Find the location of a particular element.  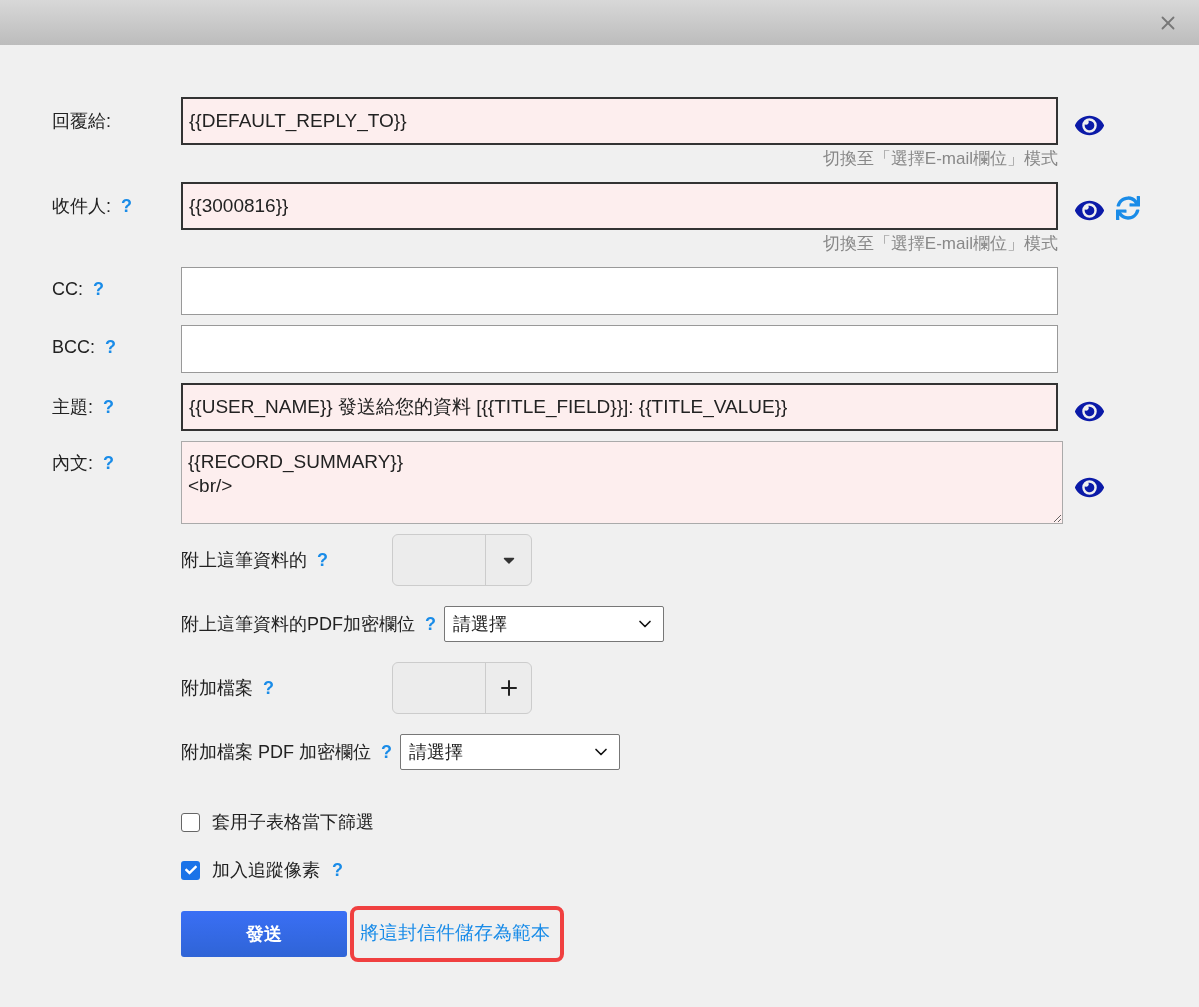

send-button: 發送 is located at coordinates (264, 934).